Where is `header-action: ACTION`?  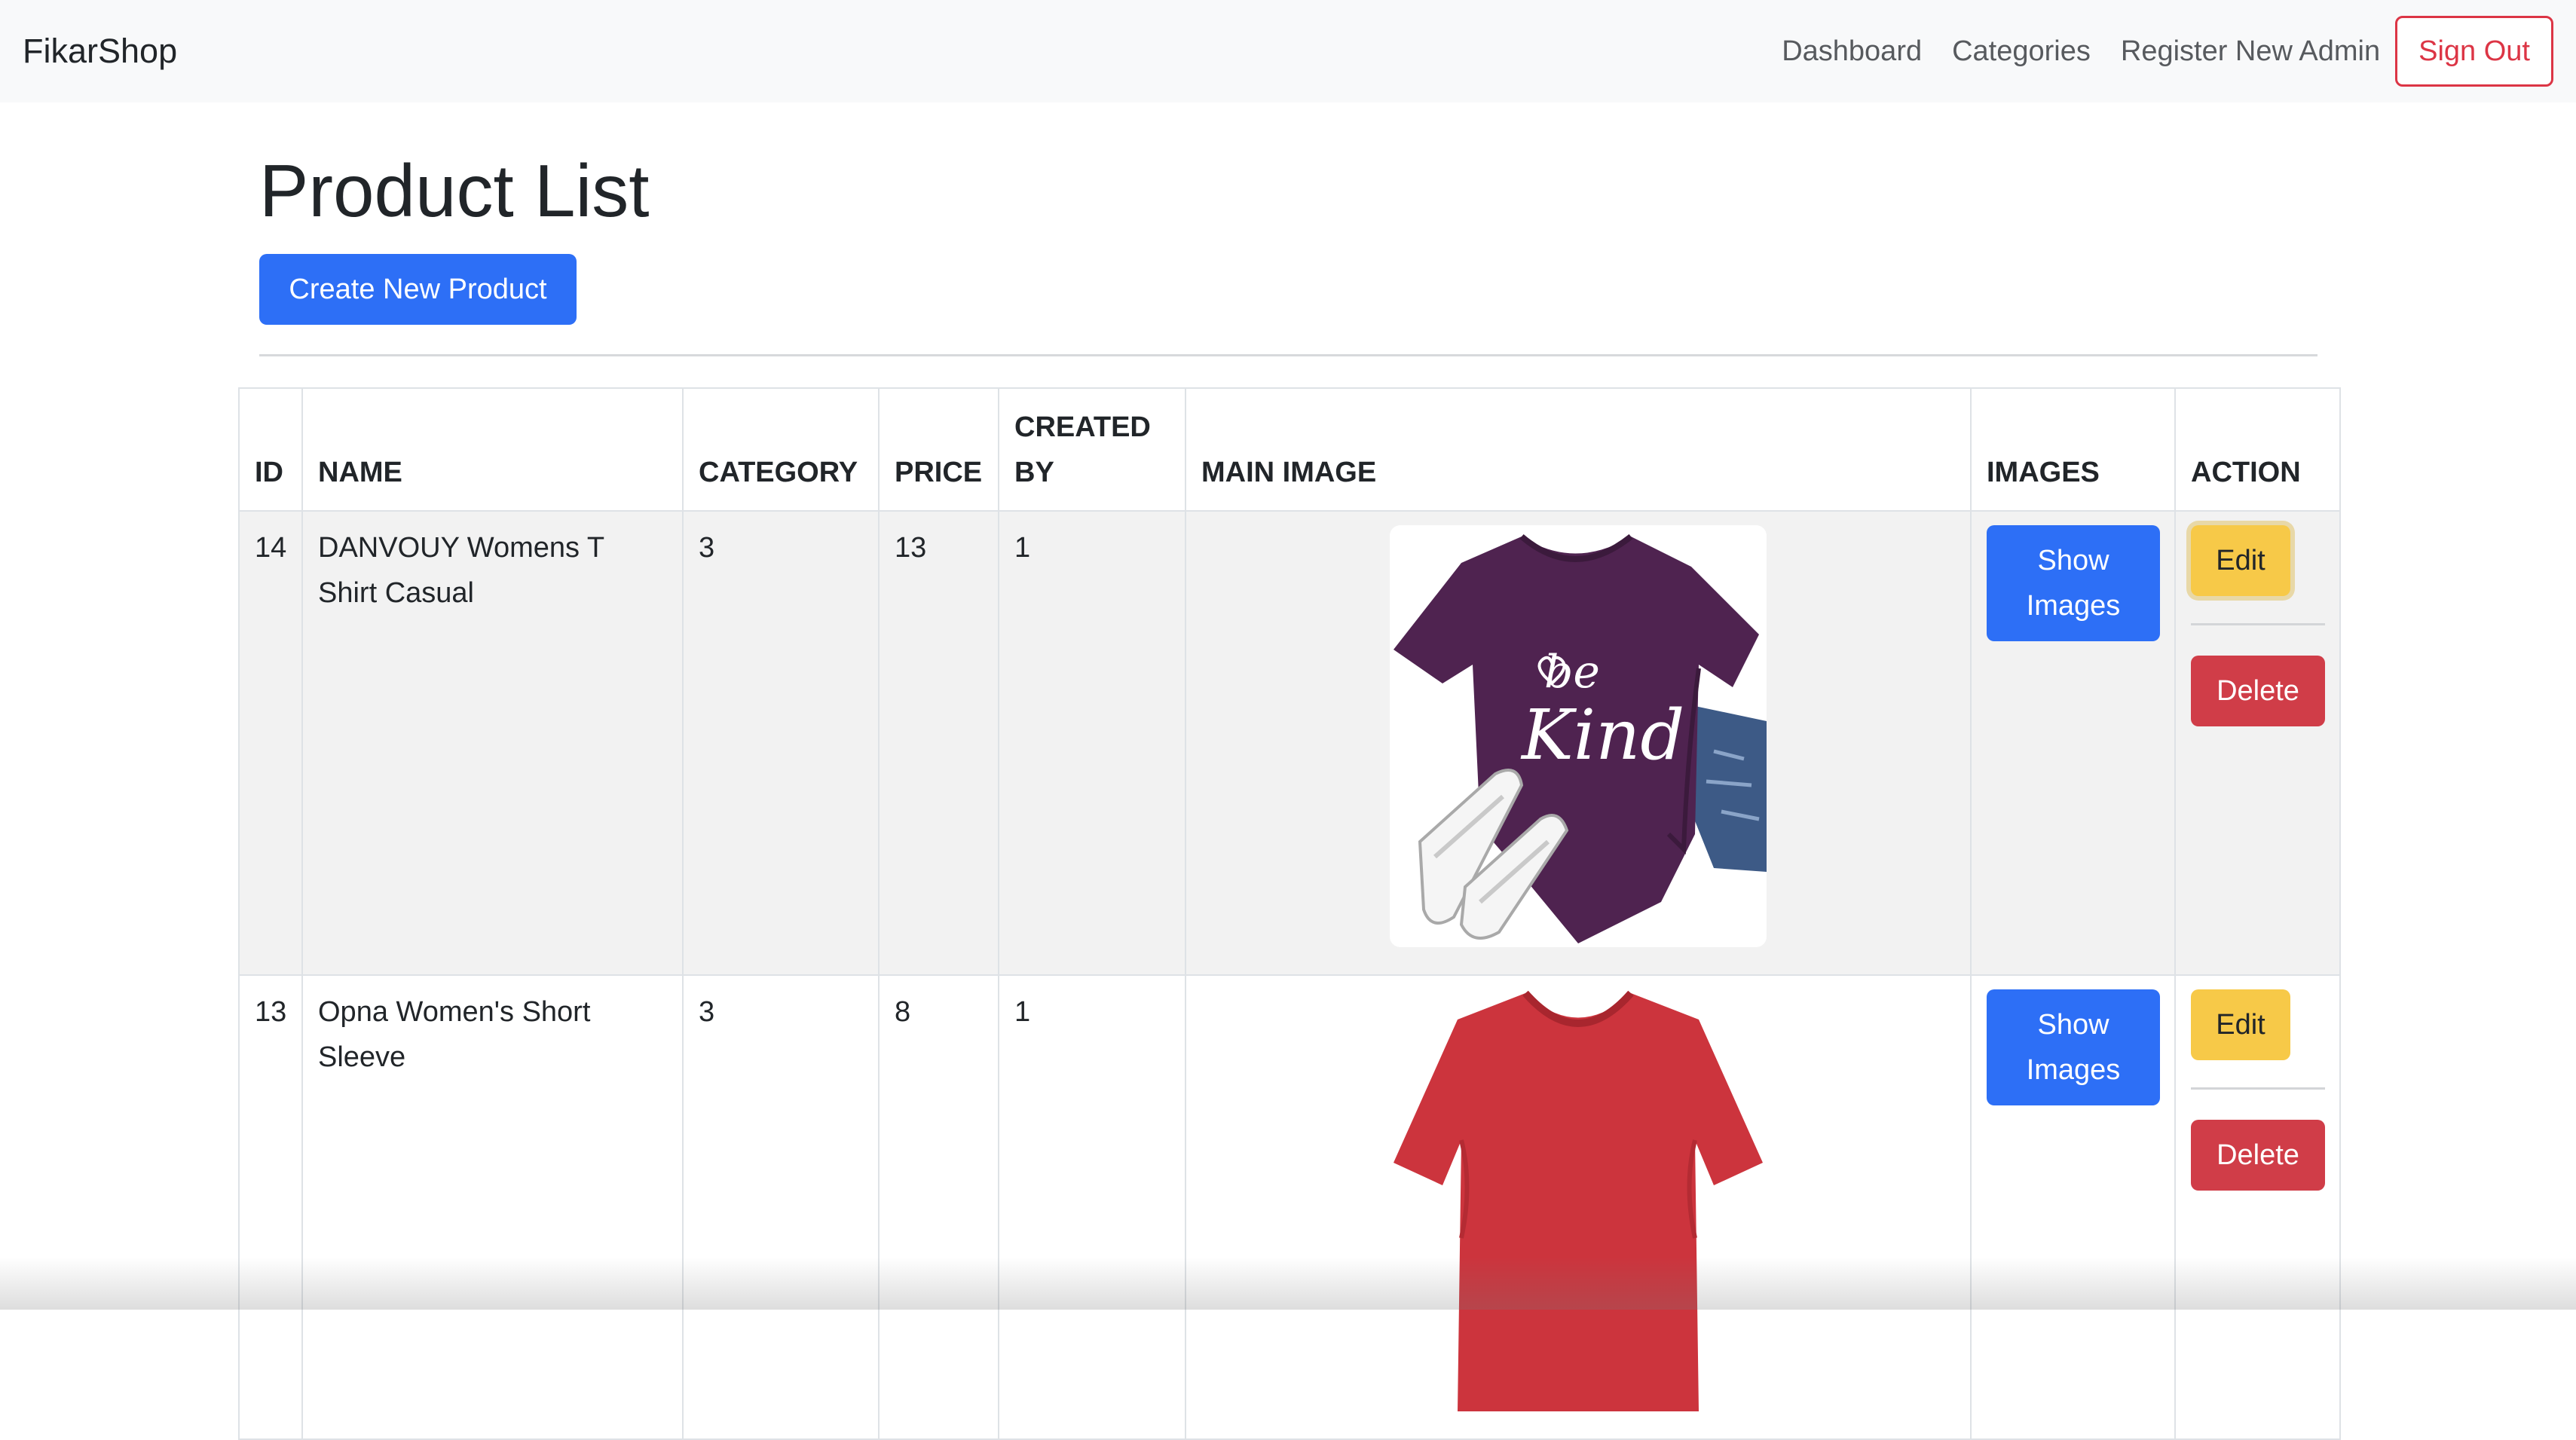 header-action: ACTION is located at coordinates (2257, 449).